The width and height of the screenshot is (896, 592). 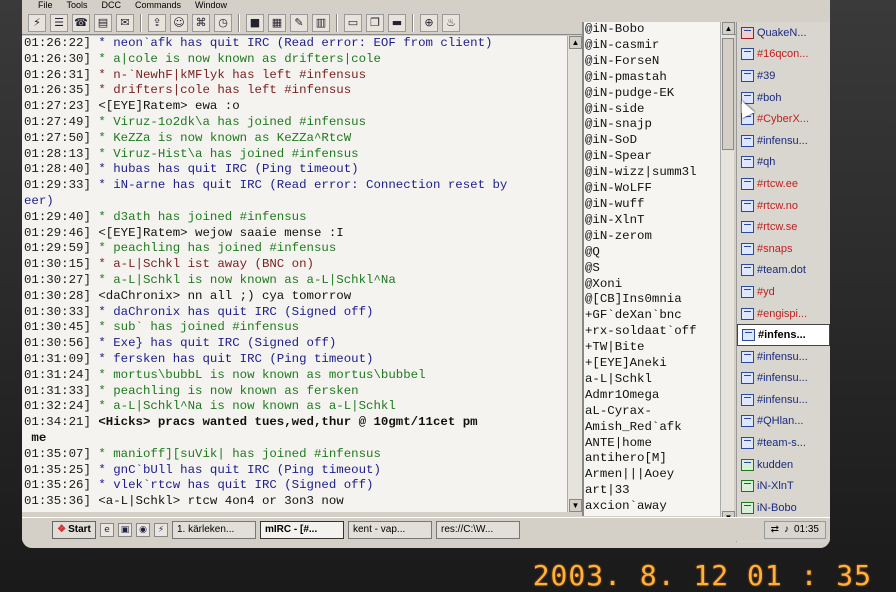 I want to click on scroll-down-arrow-icon: ▼, so click(x=575, y=505).